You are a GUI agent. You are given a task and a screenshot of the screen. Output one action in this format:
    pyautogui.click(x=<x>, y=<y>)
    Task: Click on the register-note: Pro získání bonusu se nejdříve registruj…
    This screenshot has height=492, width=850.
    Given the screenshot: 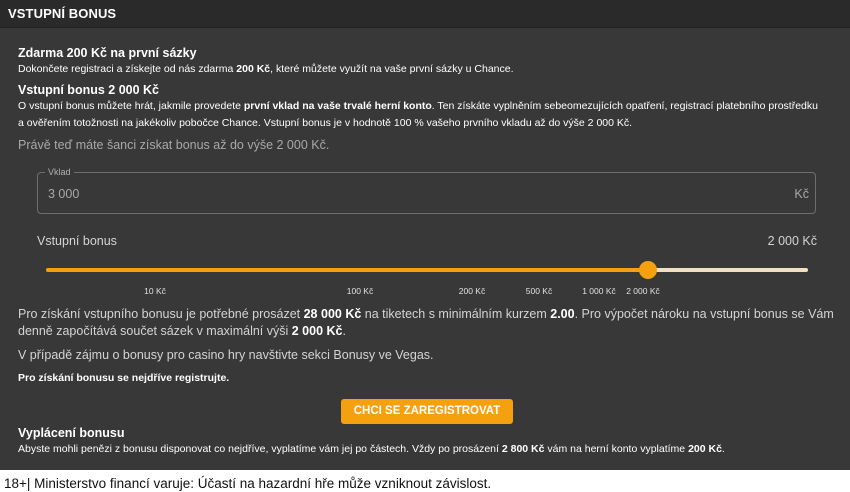 What is the action you would take?
    pyautogui.click(x=124, y=378)
    